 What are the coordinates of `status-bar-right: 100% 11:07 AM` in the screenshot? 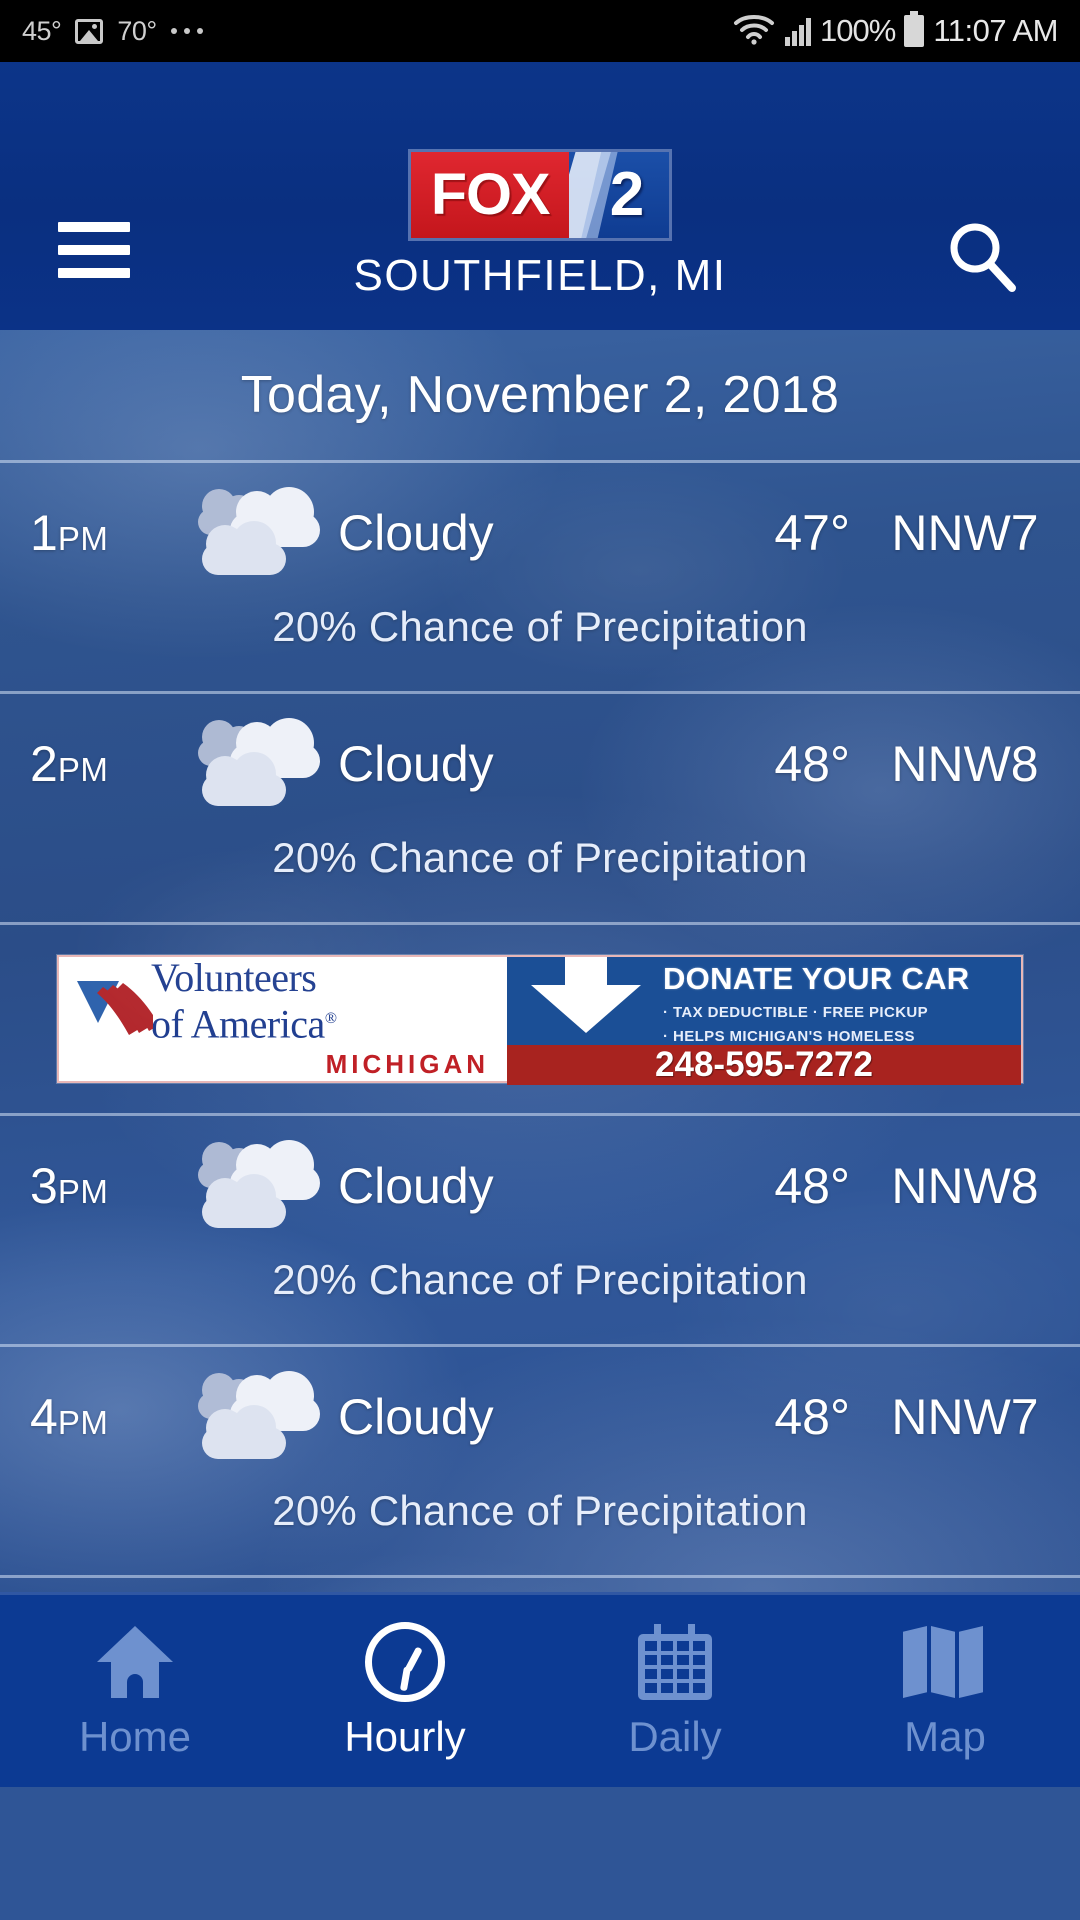 It's located at (895, 31).